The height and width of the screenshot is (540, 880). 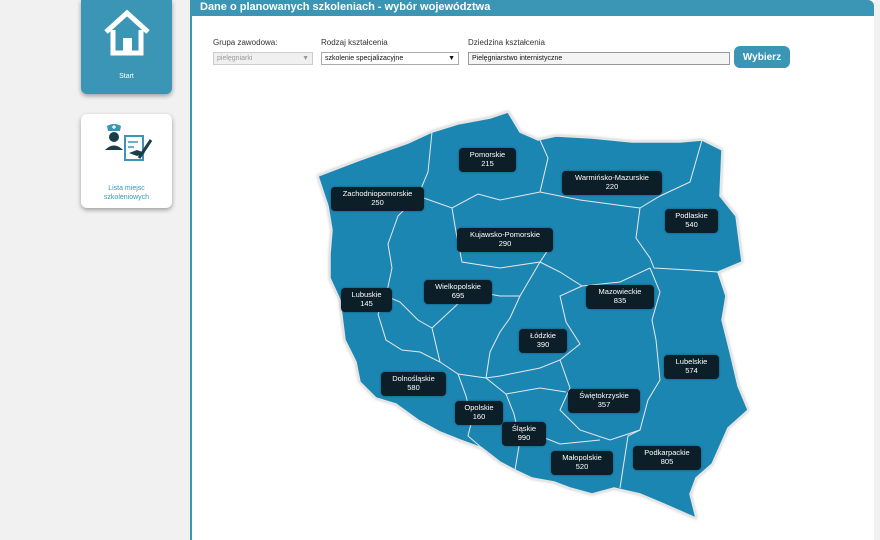 I want to click on region-value: 540, so click(x=691, y=224).